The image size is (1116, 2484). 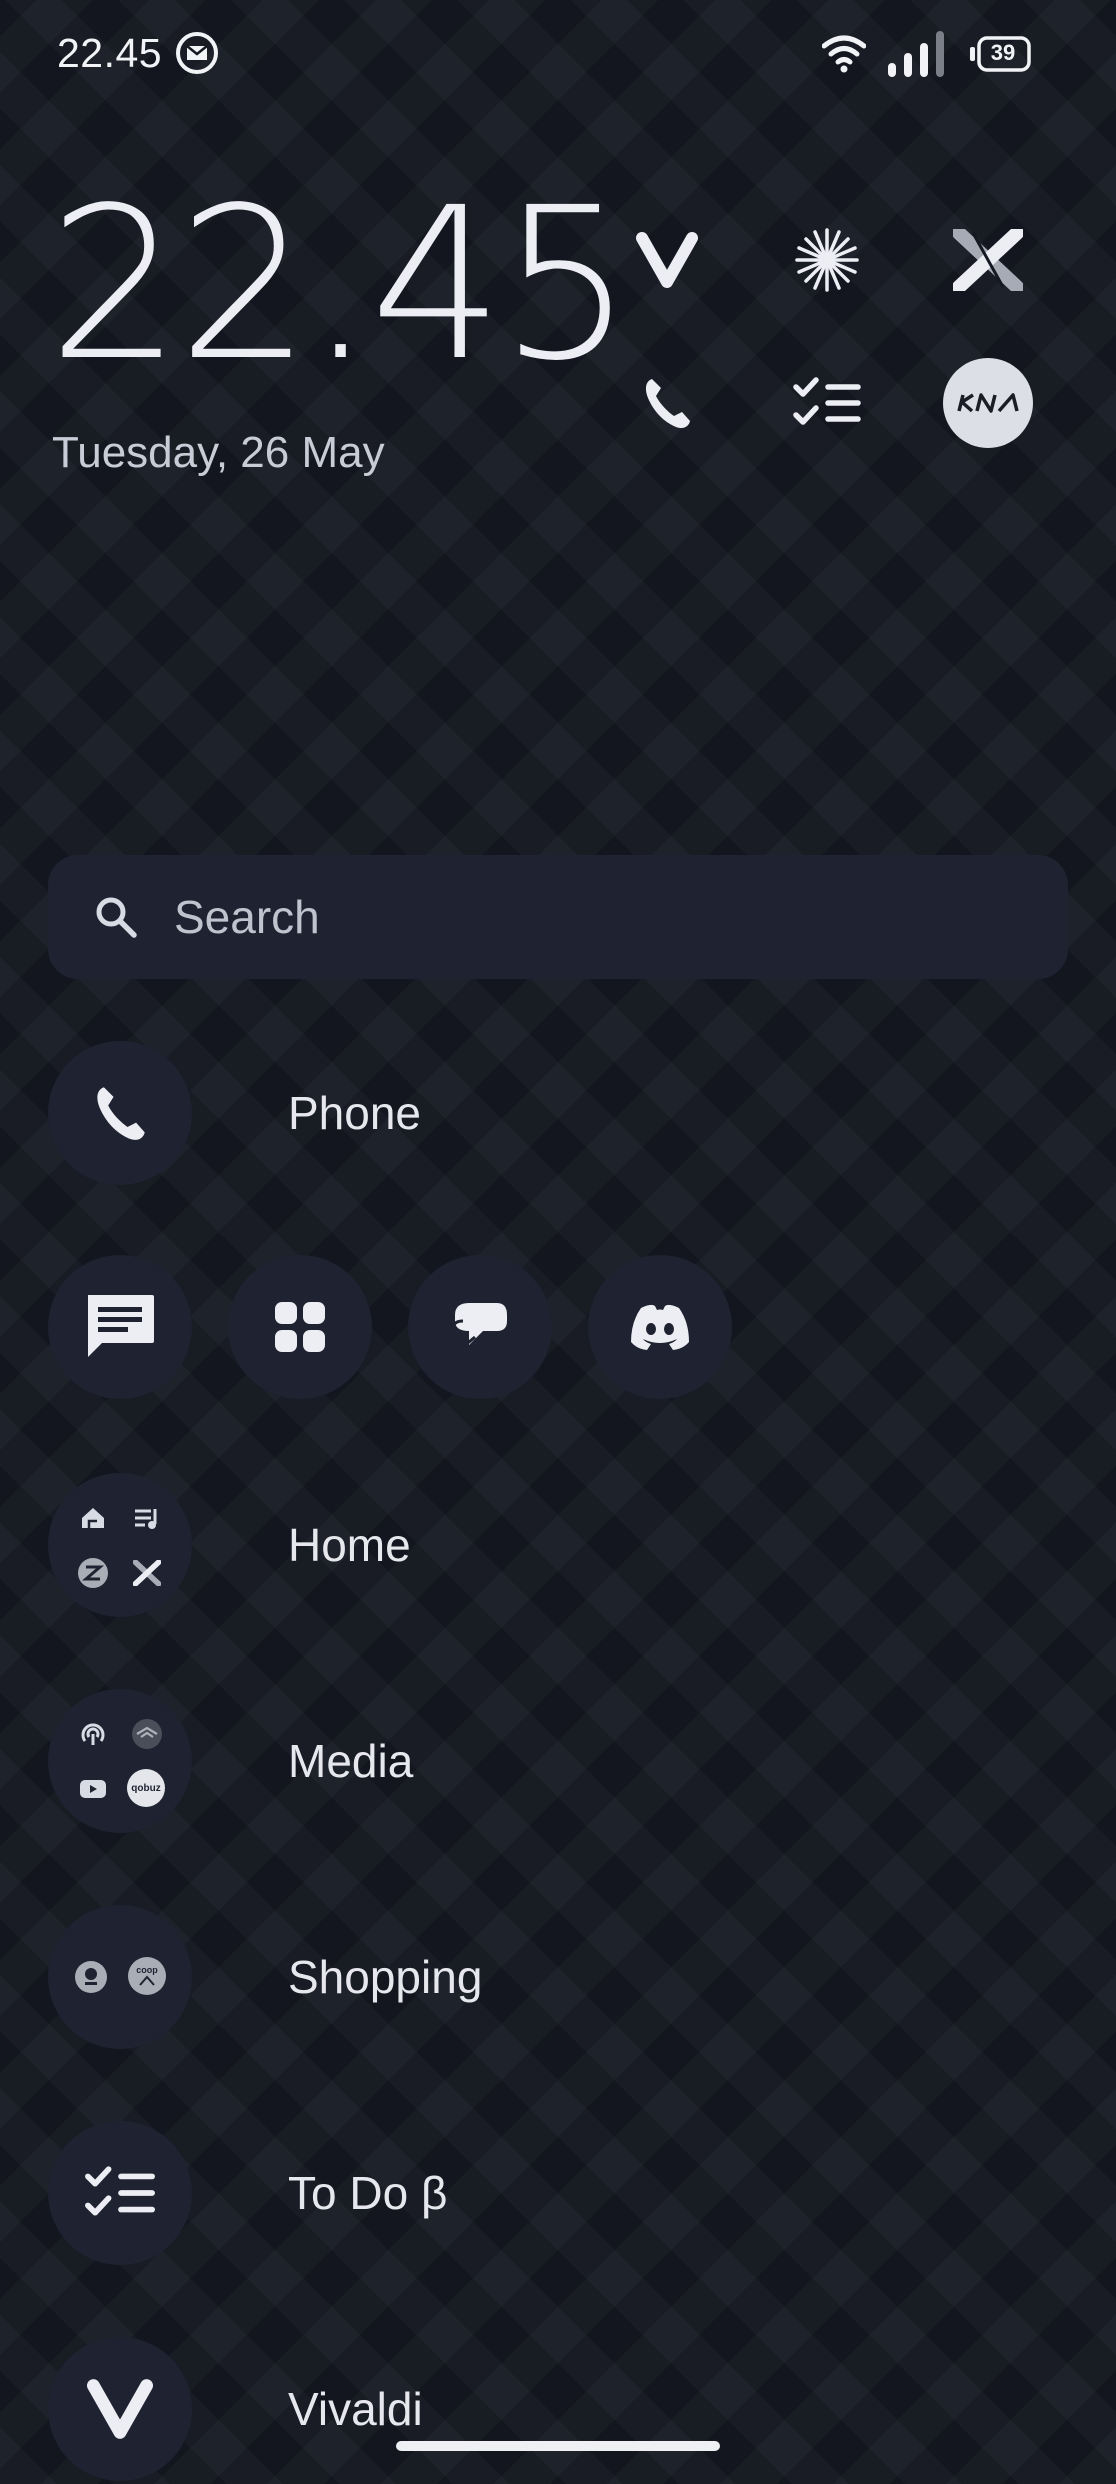 What do you see at coordinates (91, 1977) in the screenshot?
I see `store-icon` at bounding box center [91, 1977].